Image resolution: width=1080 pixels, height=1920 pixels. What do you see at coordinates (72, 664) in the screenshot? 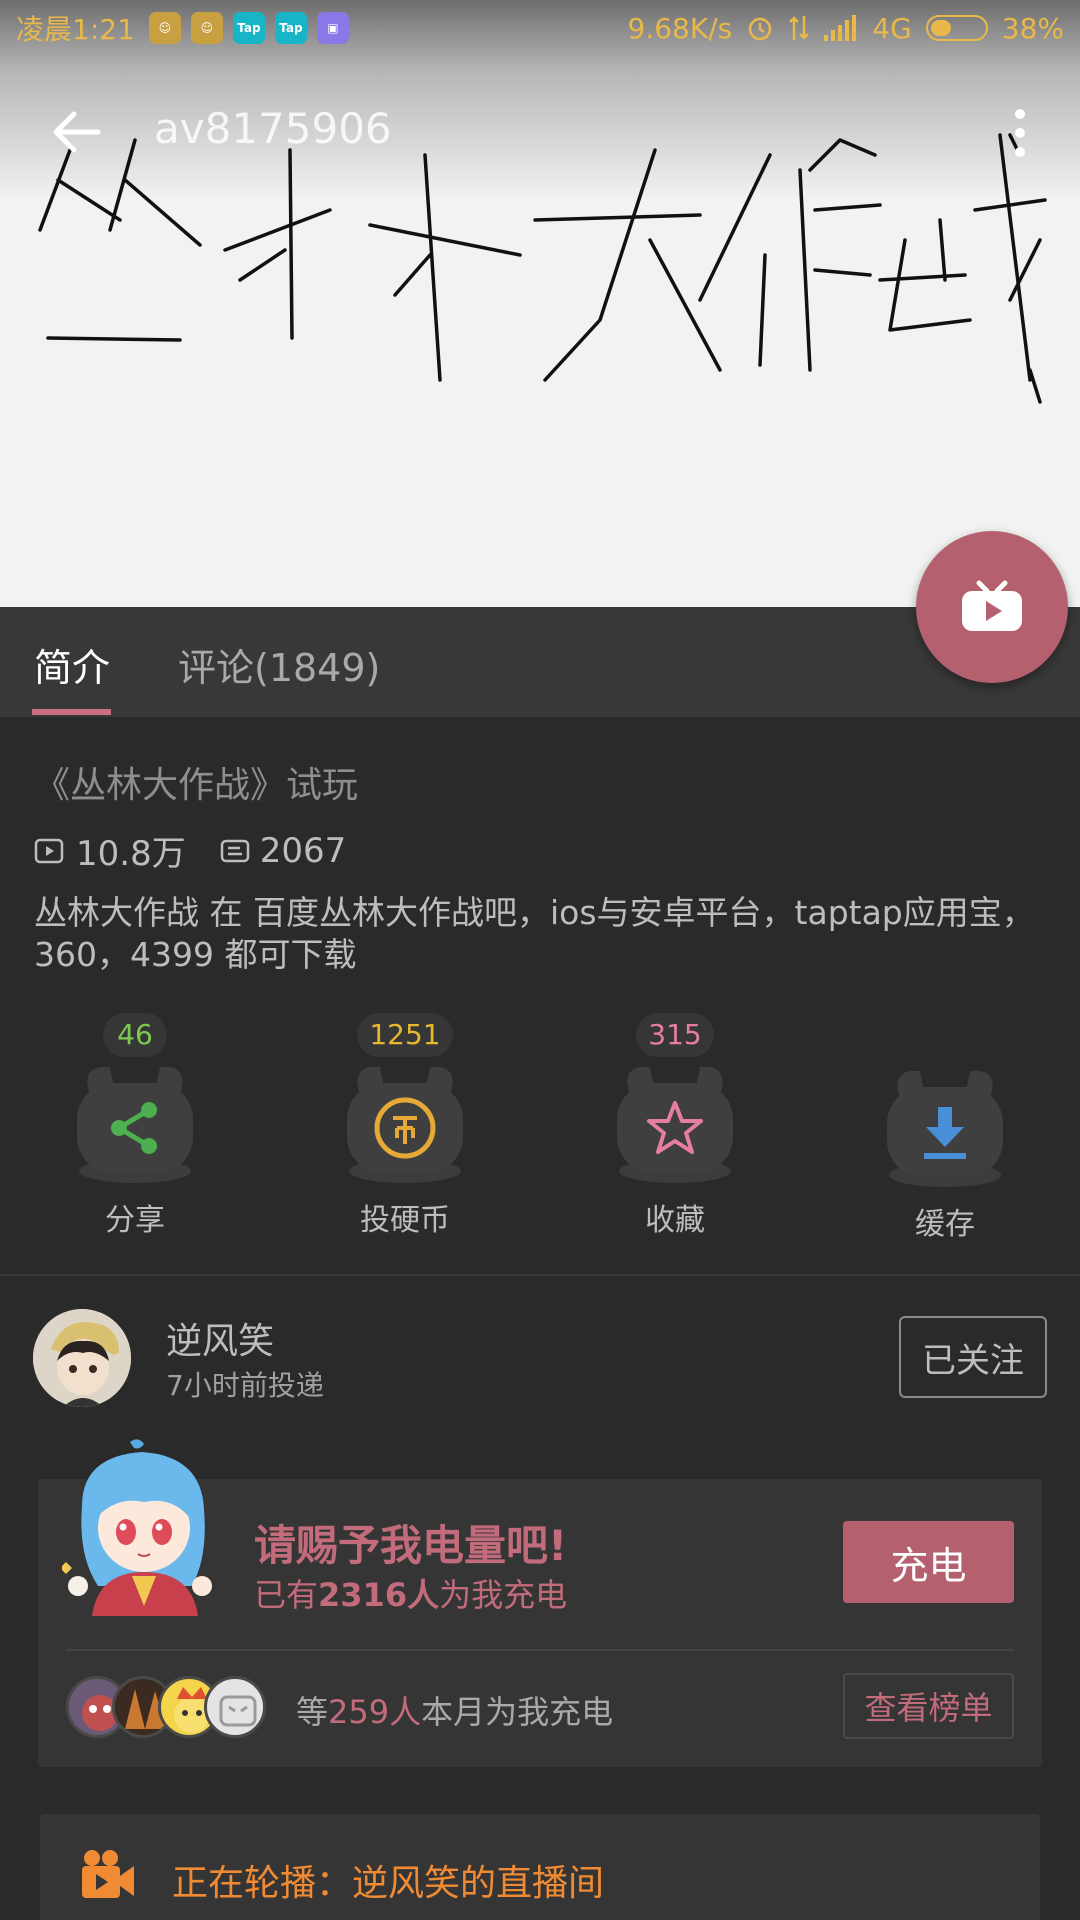
I see `tab-intro: 简介` at bounding box center [72, 664].